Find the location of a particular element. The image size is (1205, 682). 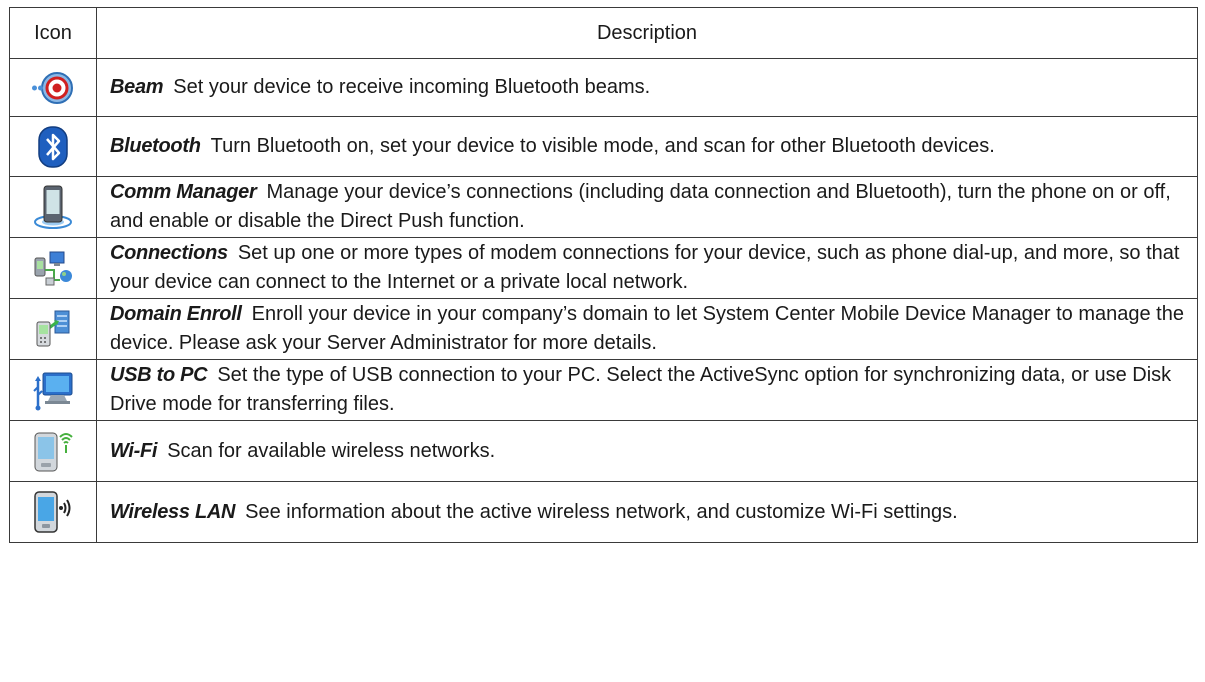

comm-manager-icon is located at coordinates (53, 207).